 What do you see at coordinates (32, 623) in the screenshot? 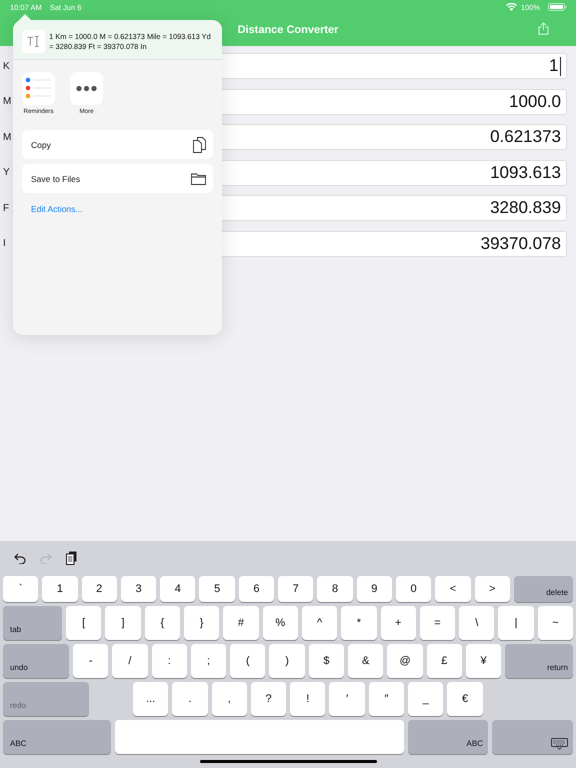
I see `tab-key: tab` at bounding box center [32, 623].